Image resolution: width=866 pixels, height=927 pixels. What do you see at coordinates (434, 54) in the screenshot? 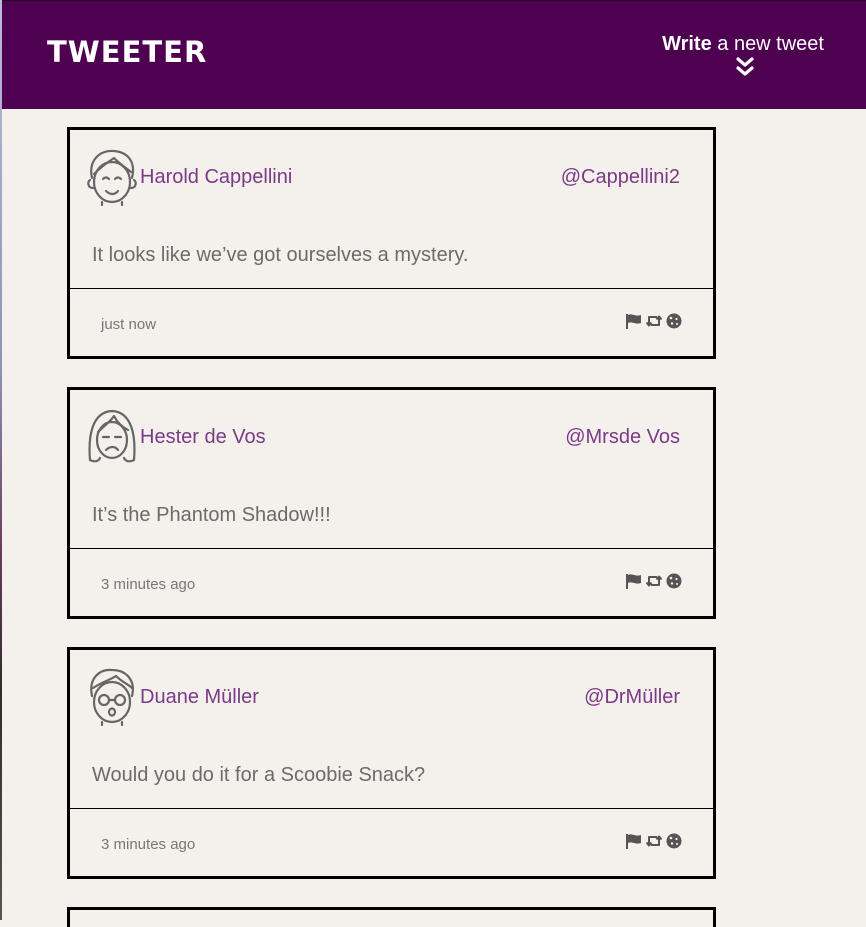
I see `navbar: TWEETER Write a new tweet` at bounding box center [434, 54].